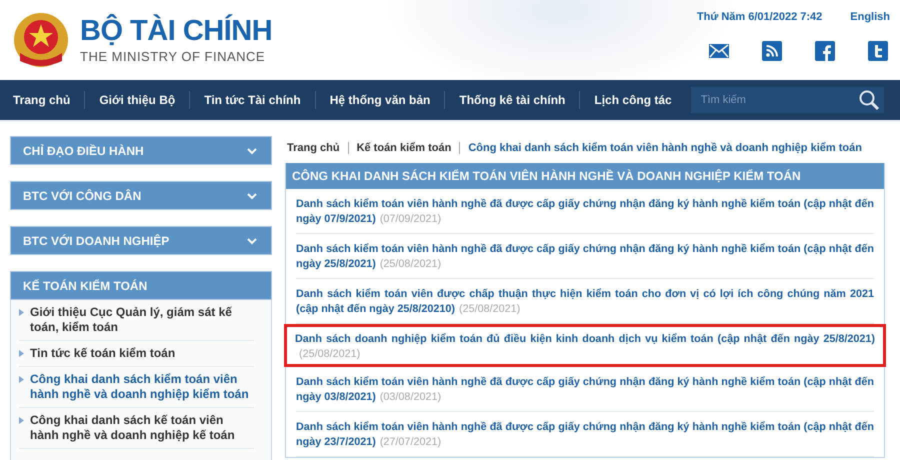 The width and height of the screenshot is (900, 460). What do you see at coordinates (317, 148) in the screenshot?
I see `breadcrumb-link: Trang chủ` at bounding box center [317, 148].